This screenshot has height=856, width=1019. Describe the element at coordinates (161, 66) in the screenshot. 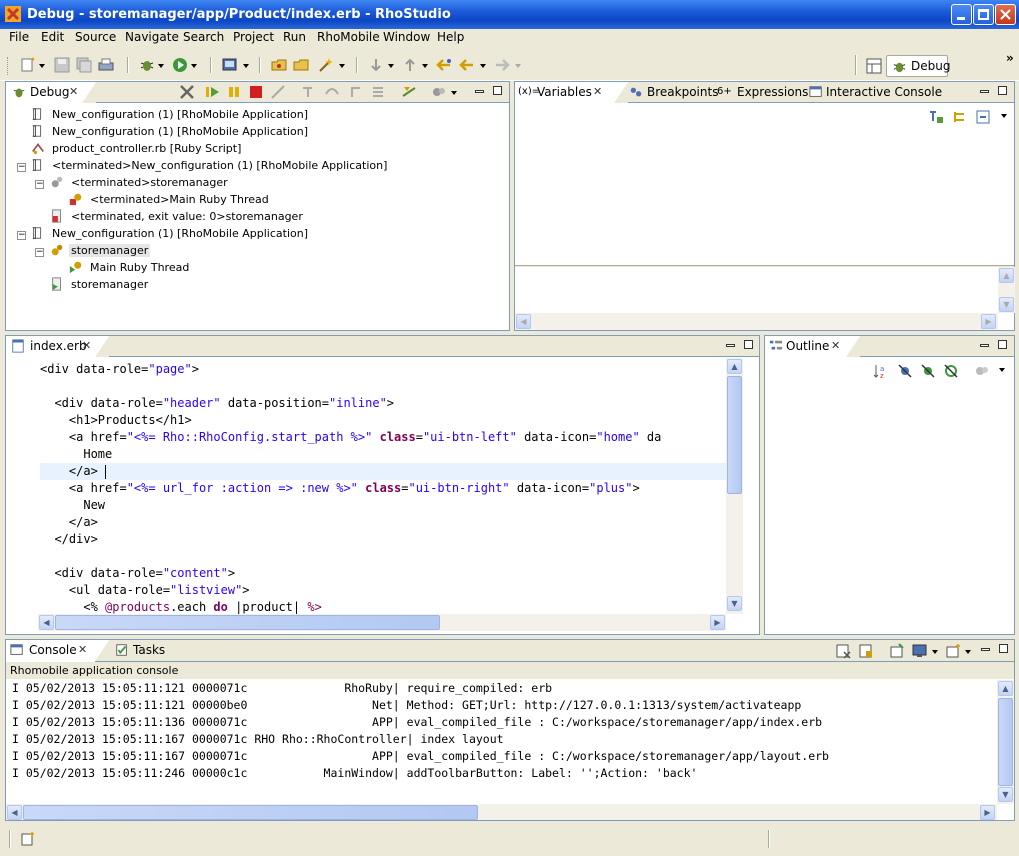

I see `debug-dropdown-arrow` at that location.